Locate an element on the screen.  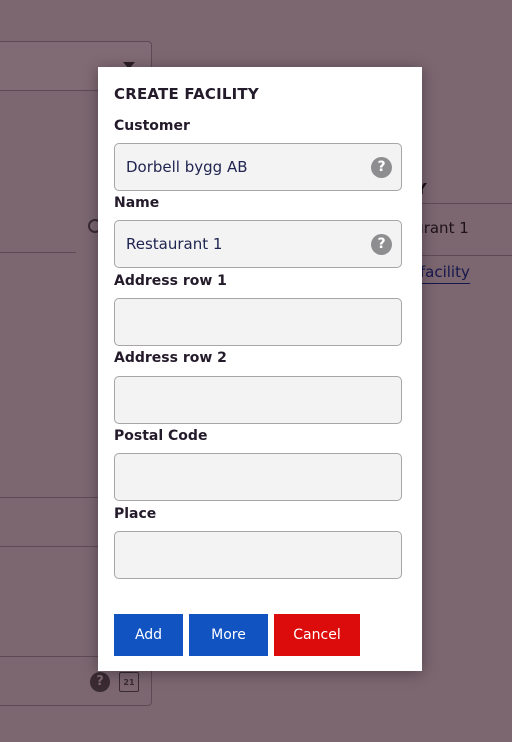
customer-value: Dorbell bygg AB is located at coordinates (187, 167).